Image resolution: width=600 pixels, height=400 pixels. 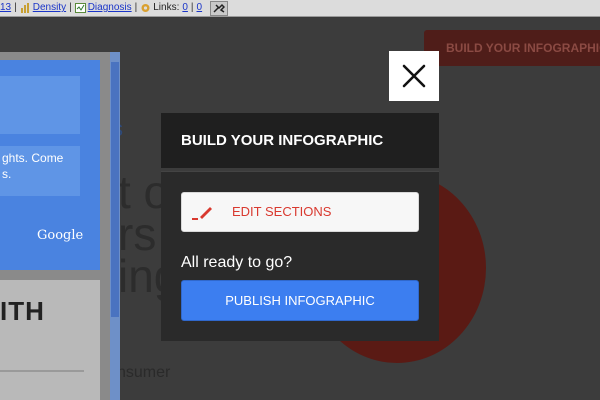 What do you see at coordinates (300, 8) in the screenshot?
I see `browser-toolbar: 13 | Density | Diagnosis | Links: 0 | 0` at bounding box center [300, 8].